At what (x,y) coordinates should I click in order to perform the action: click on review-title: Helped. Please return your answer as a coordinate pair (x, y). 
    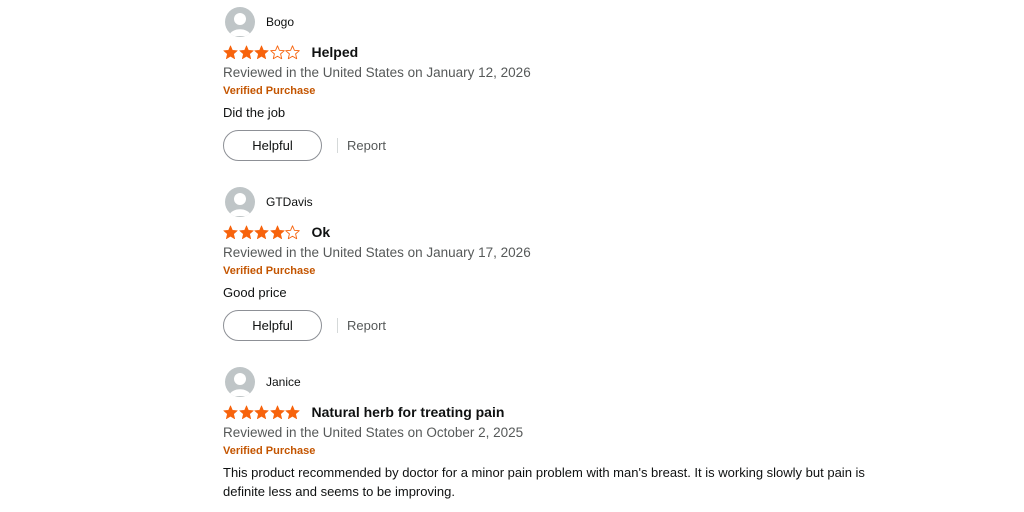
    Looking at the image, I should click on (335, 52).